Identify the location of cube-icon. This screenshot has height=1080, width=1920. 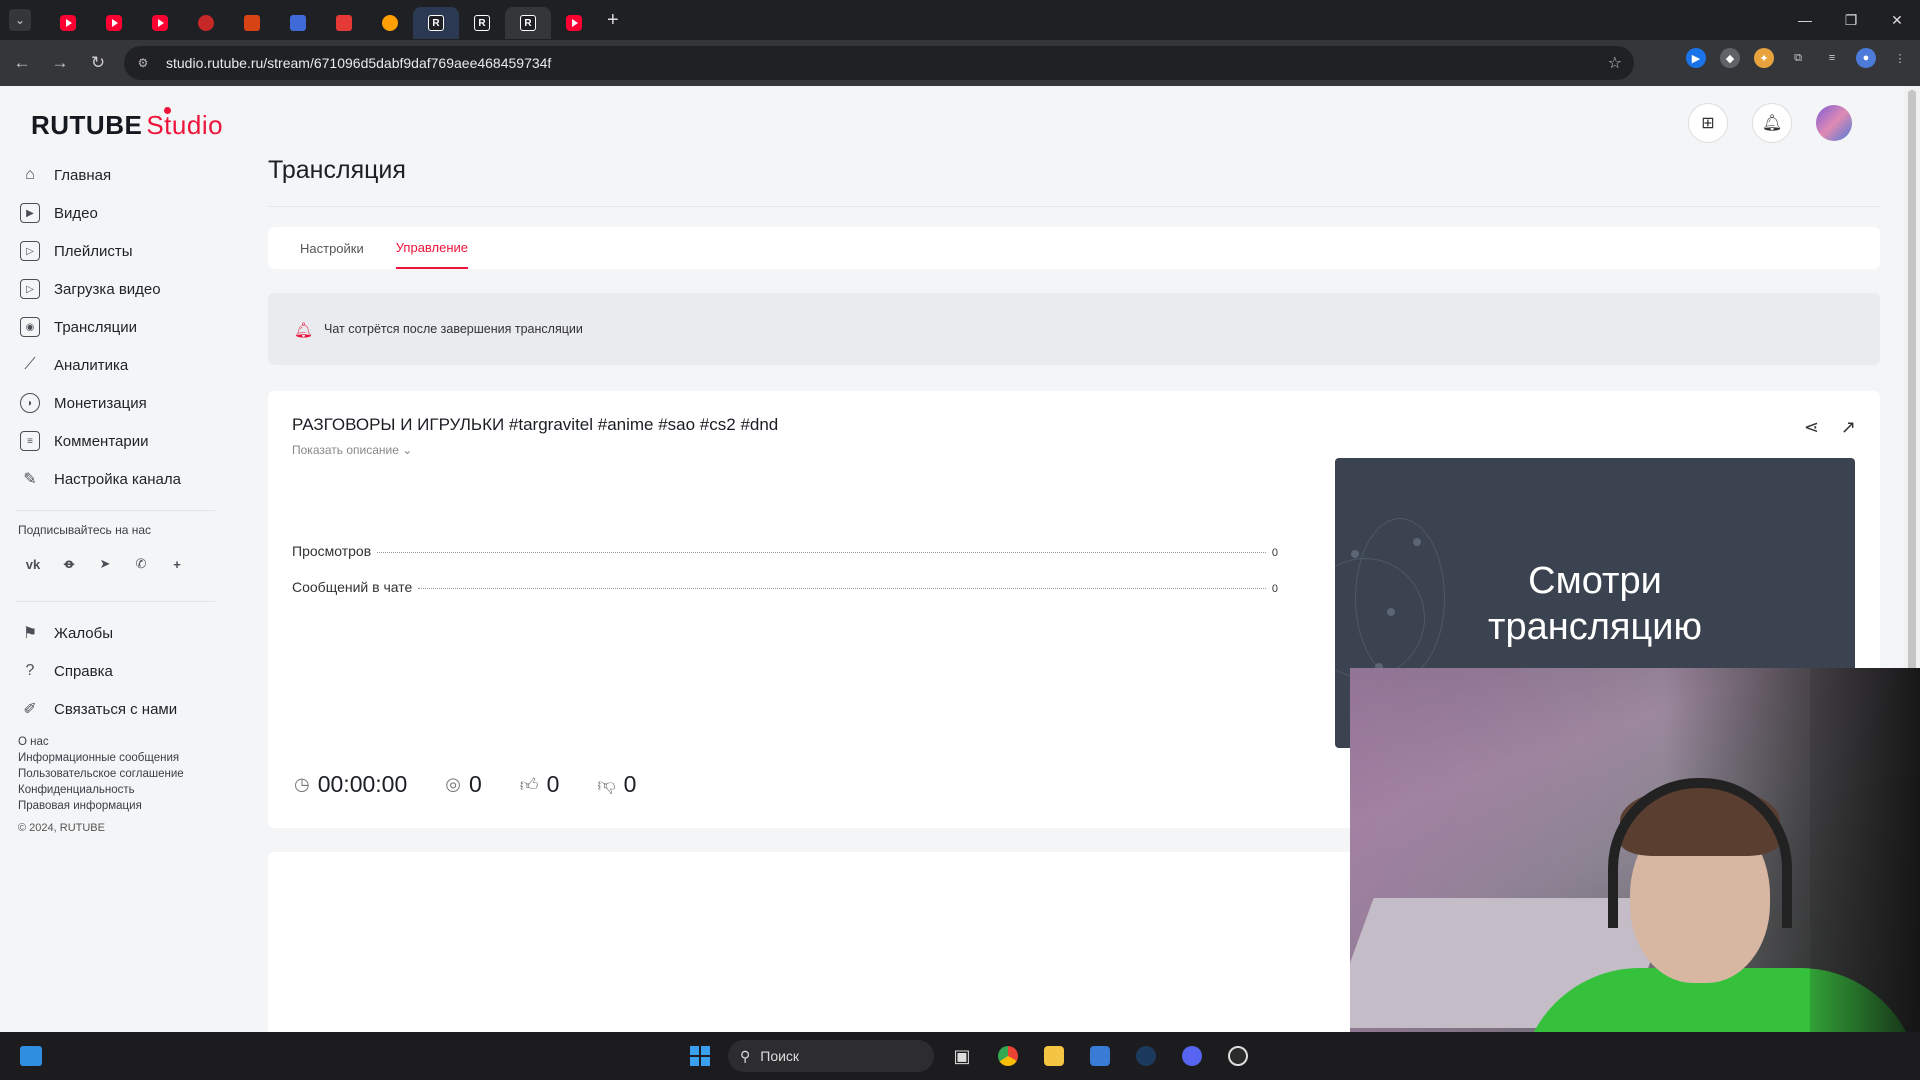
(252, 23).